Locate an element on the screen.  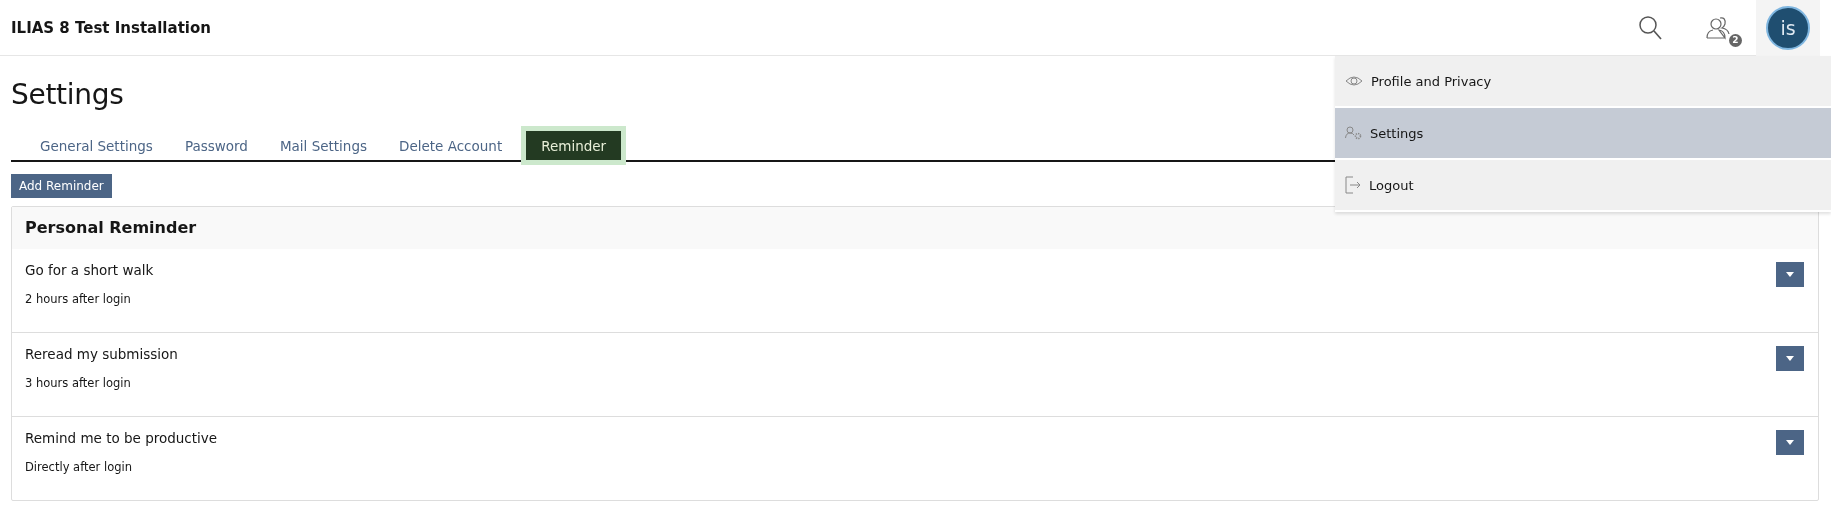
user-gear-icon is located at coordinates (1353, 133).